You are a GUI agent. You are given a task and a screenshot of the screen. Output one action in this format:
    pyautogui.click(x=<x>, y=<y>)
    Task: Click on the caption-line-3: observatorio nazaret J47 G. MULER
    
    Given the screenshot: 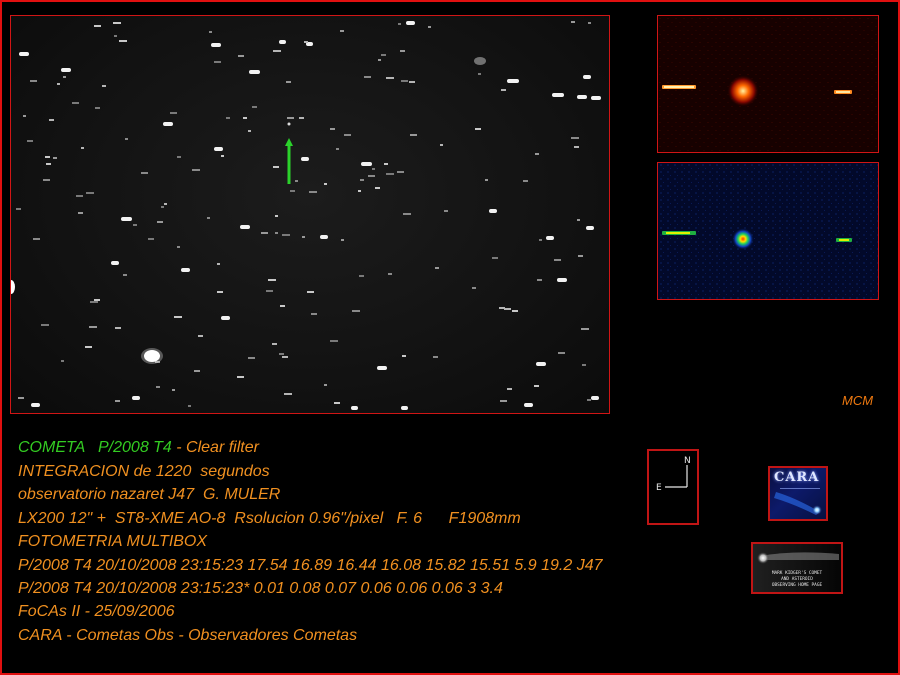 What is the action you would take?
    pyautogui.click(x=149, y=494)
    